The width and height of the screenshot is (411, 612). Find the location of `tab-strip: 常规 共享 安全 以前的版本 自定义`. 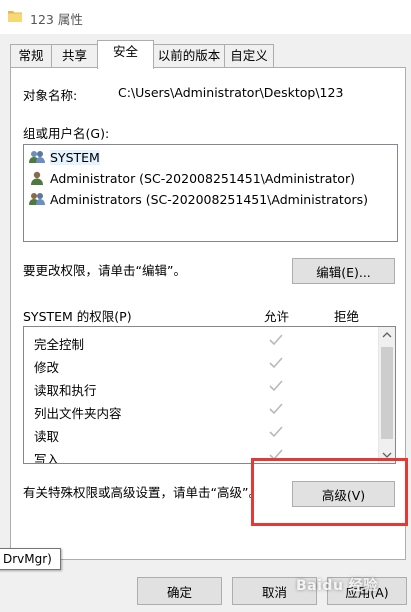

tab-strip: 常规 共享 安全 以前的版本 自定义 is located at coordinates (205, 51).